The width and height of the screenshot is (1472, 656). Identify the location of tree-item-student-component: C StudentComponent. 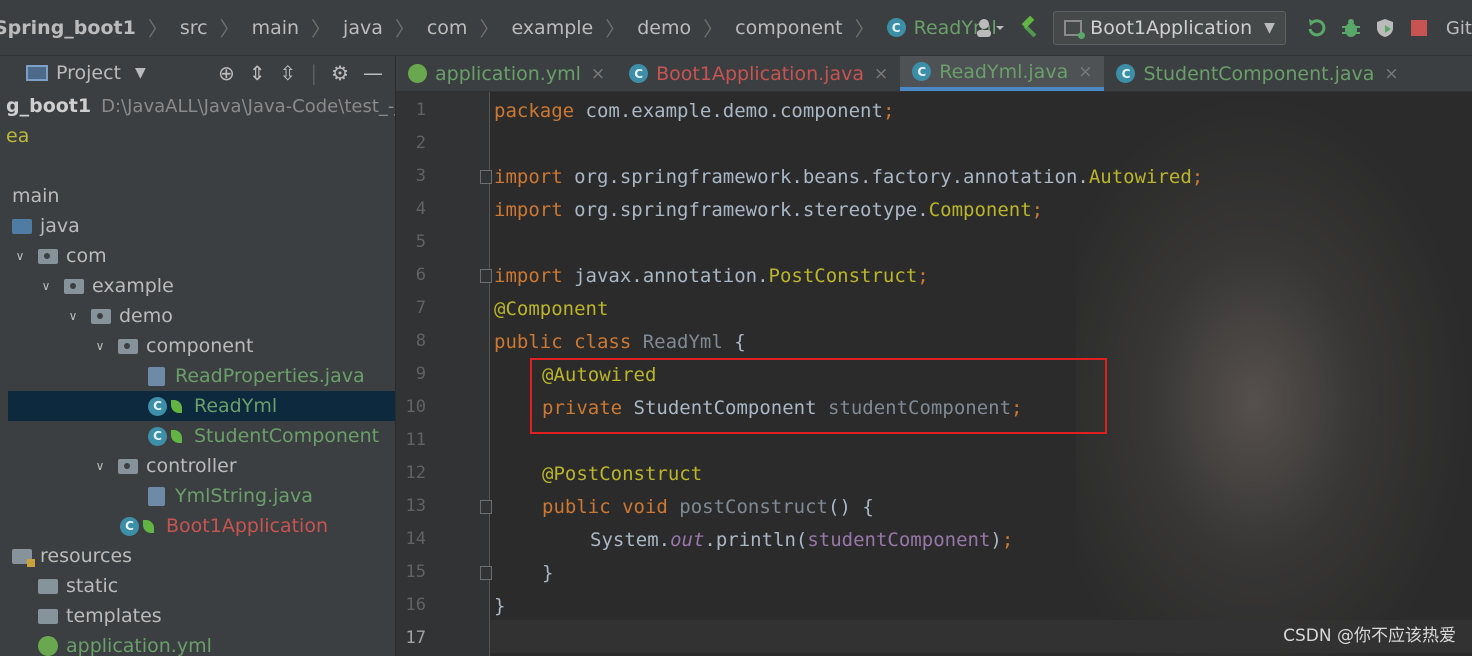
(271, 436).